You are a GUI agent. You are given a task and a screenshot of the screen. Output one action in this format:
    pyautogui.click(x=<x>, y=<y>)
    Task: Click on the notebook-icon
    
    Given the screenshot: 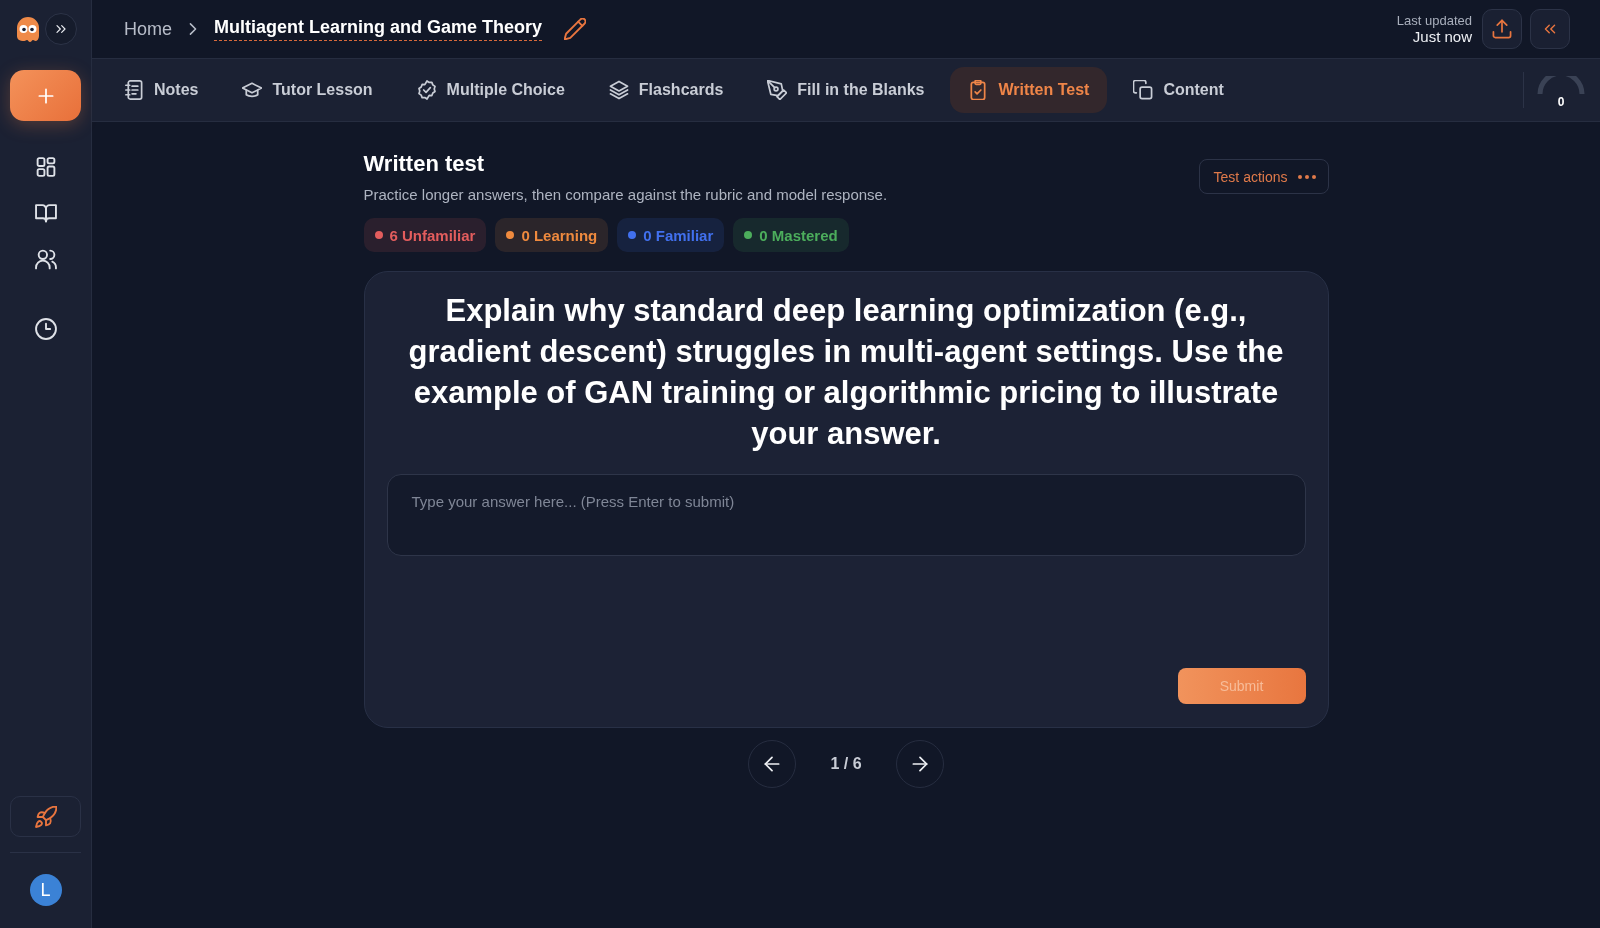 What is the action you would take?
    pyautogui.click(x=134, y=90)
    